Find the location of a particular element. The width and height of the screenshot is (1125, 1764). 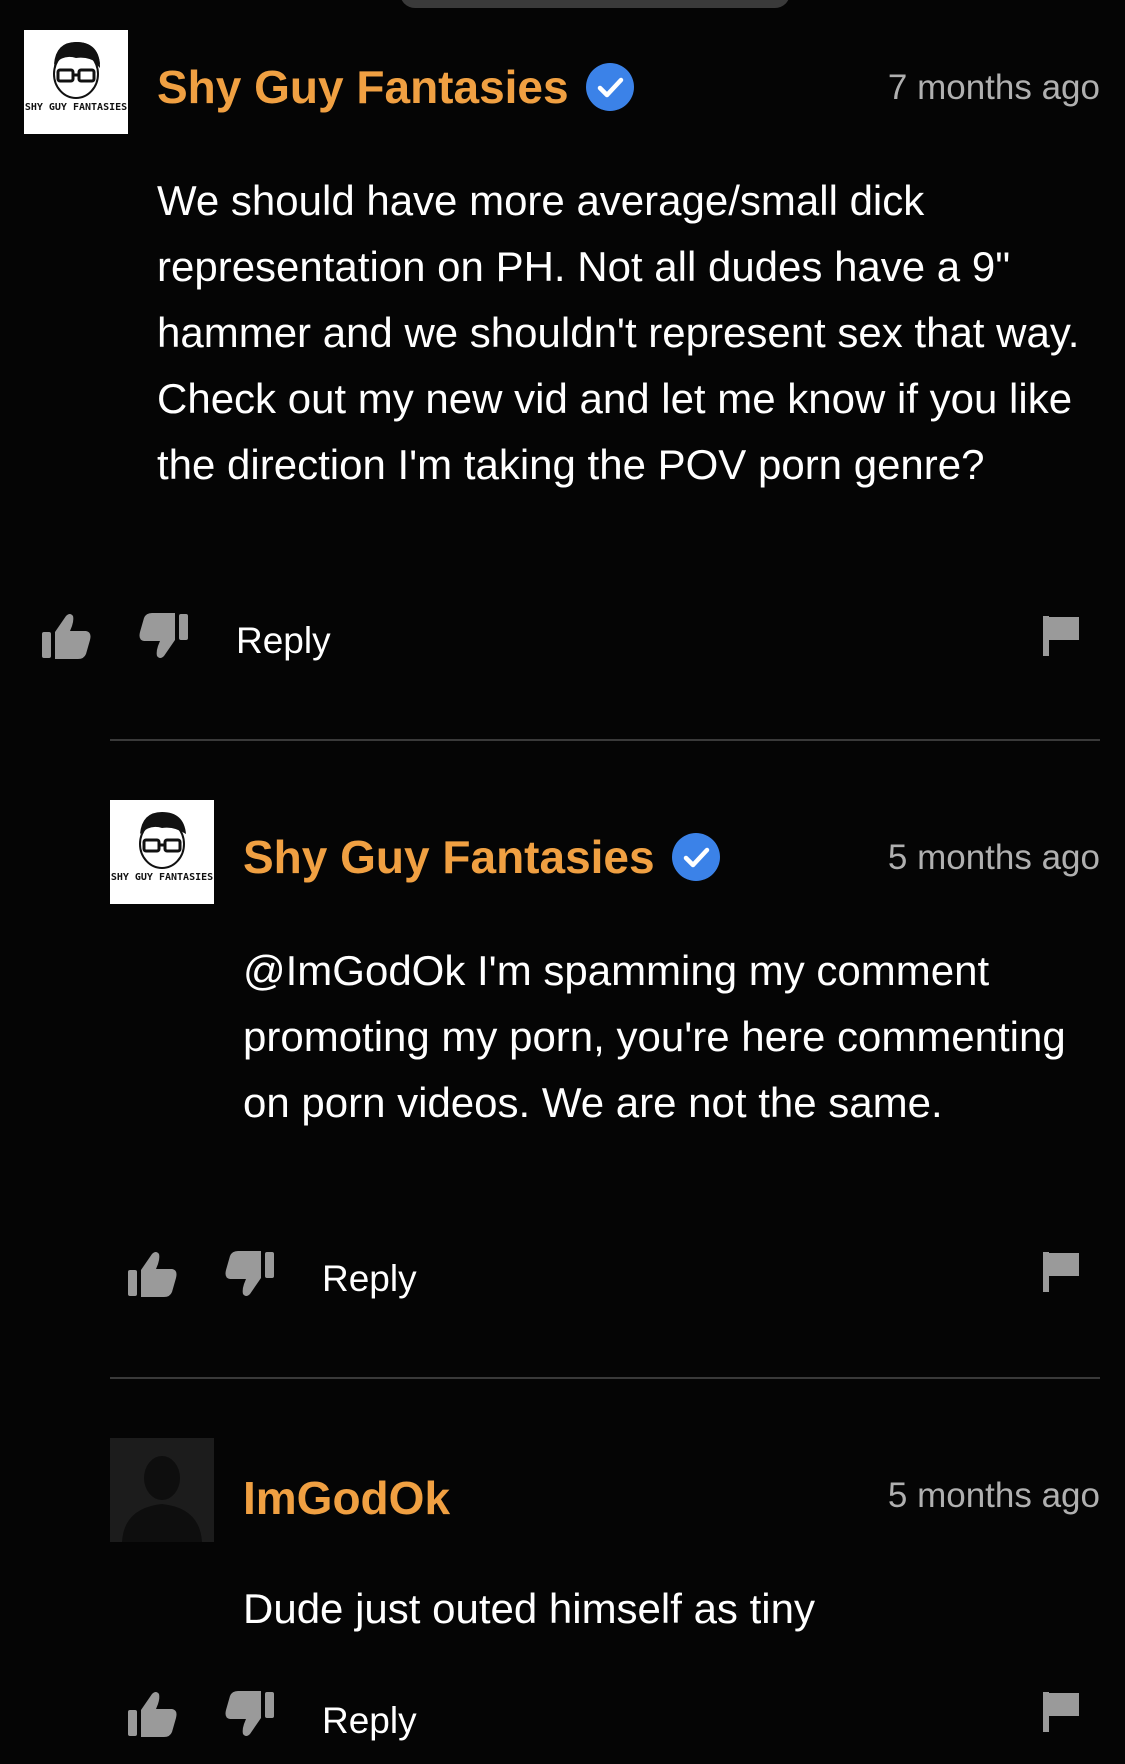

username-label: ImGodOk is located at coordinates (347, 1498).